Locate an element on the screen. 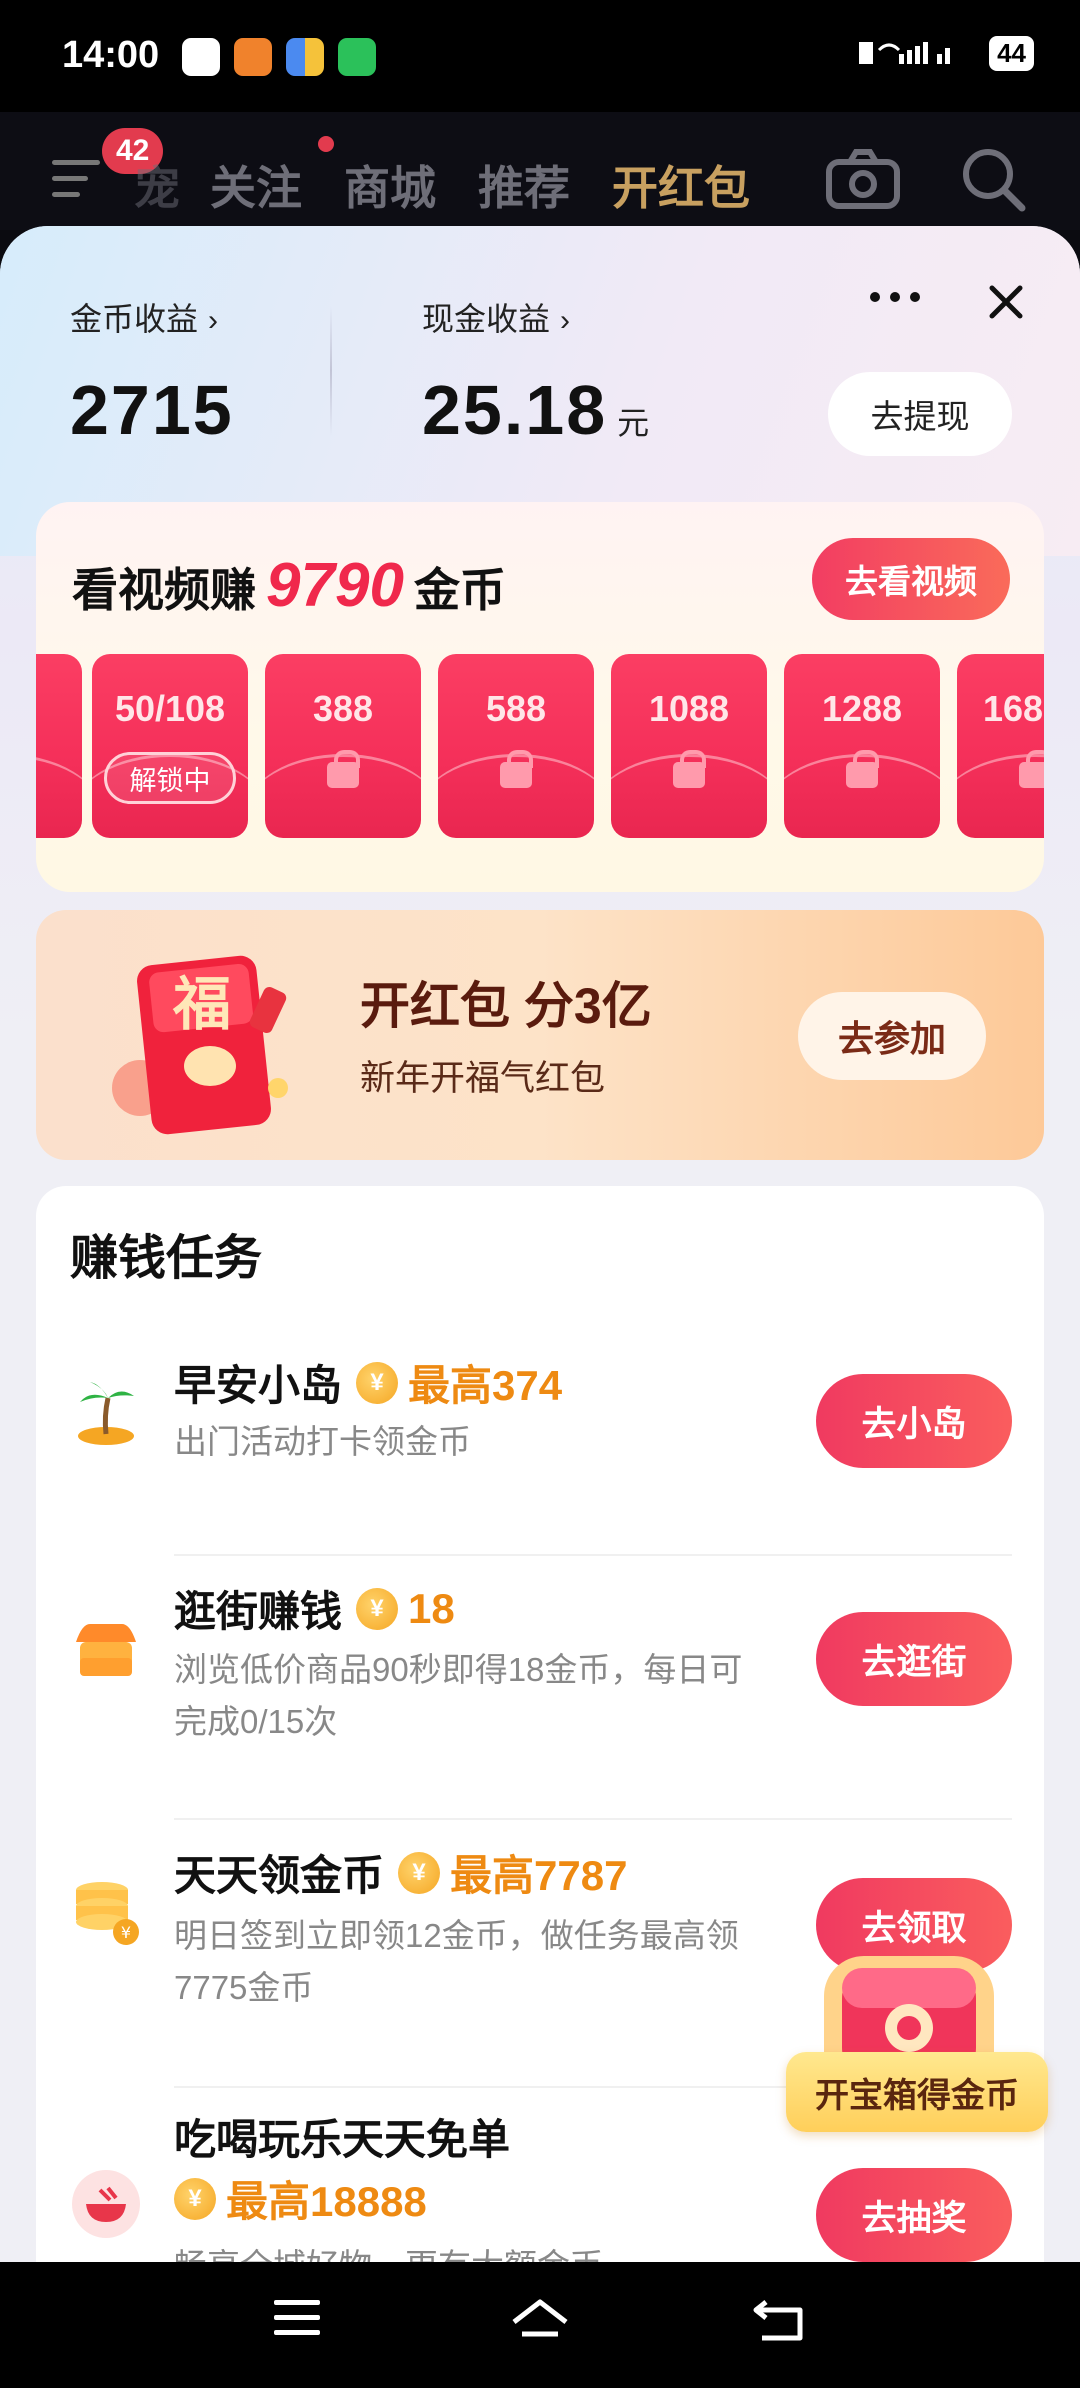  home-icon is located at coordinates (540, 2321).